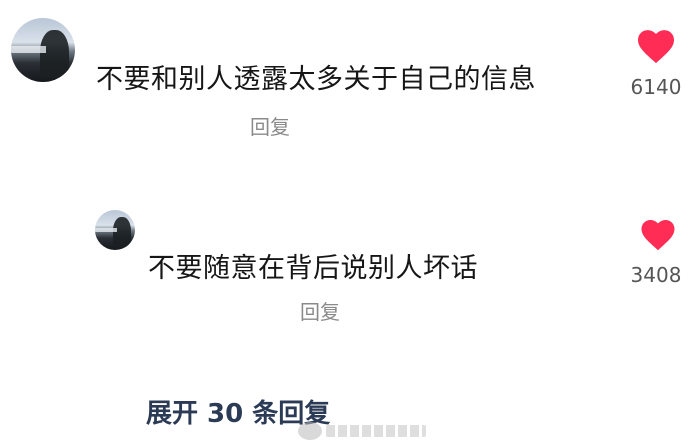  What do you see at coordinates (310, 431) in the screenshot?
I see `watermark-logo-icon` at bounding box center [310, 431].